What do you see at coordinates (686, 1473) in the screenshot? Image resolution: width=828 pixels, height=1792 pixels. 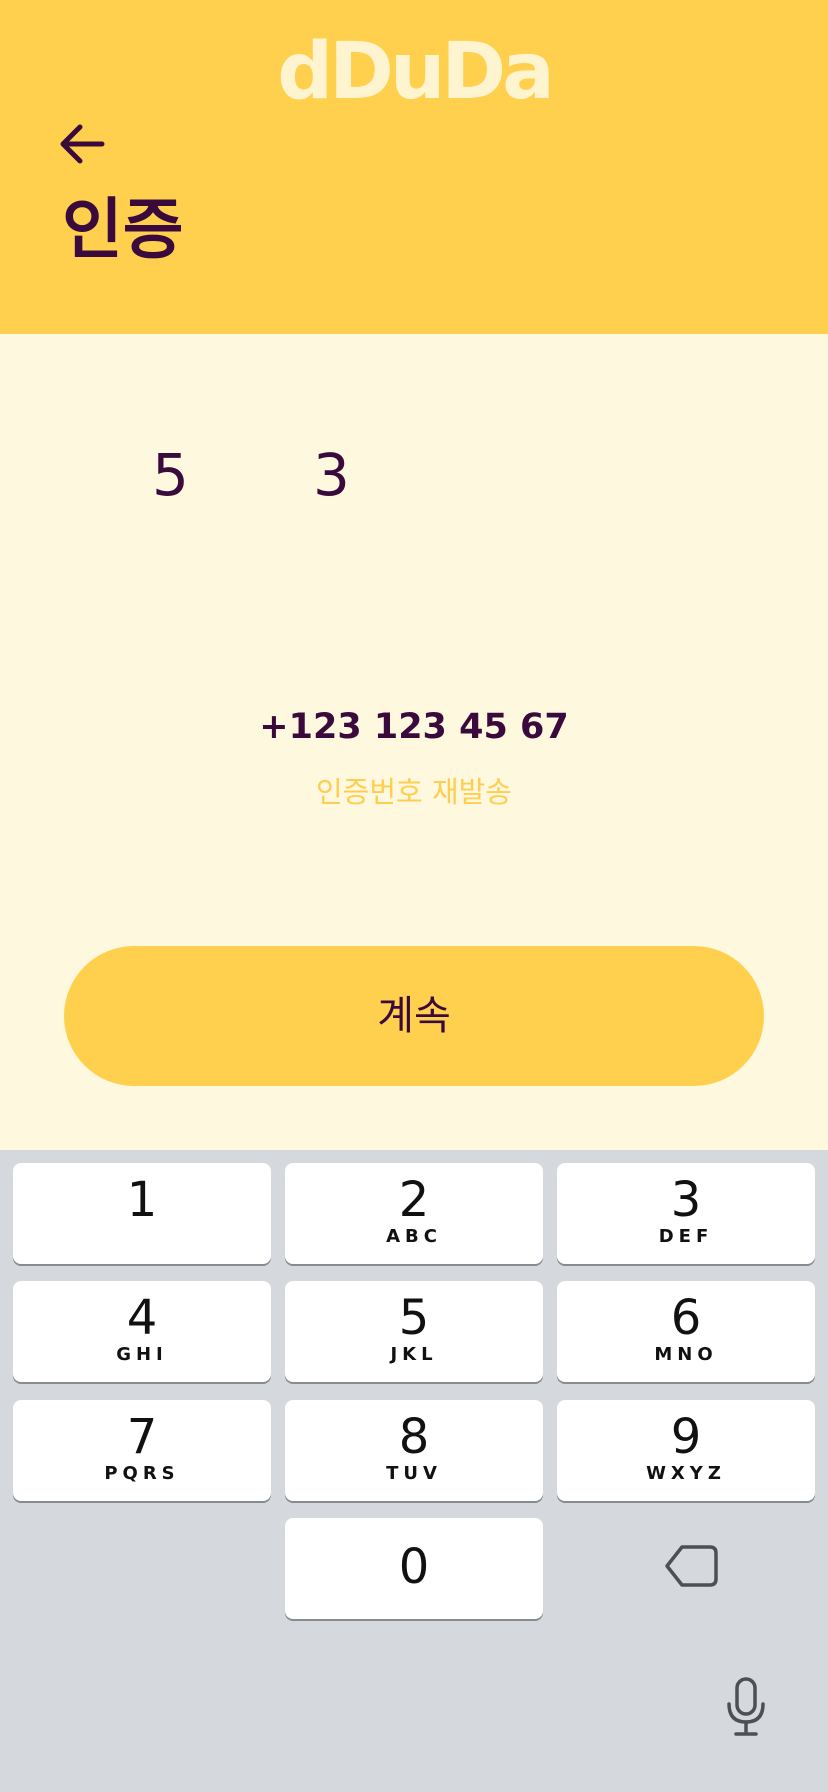 I see `key-letters: WXYZ` at bounding box center [686, 1473].